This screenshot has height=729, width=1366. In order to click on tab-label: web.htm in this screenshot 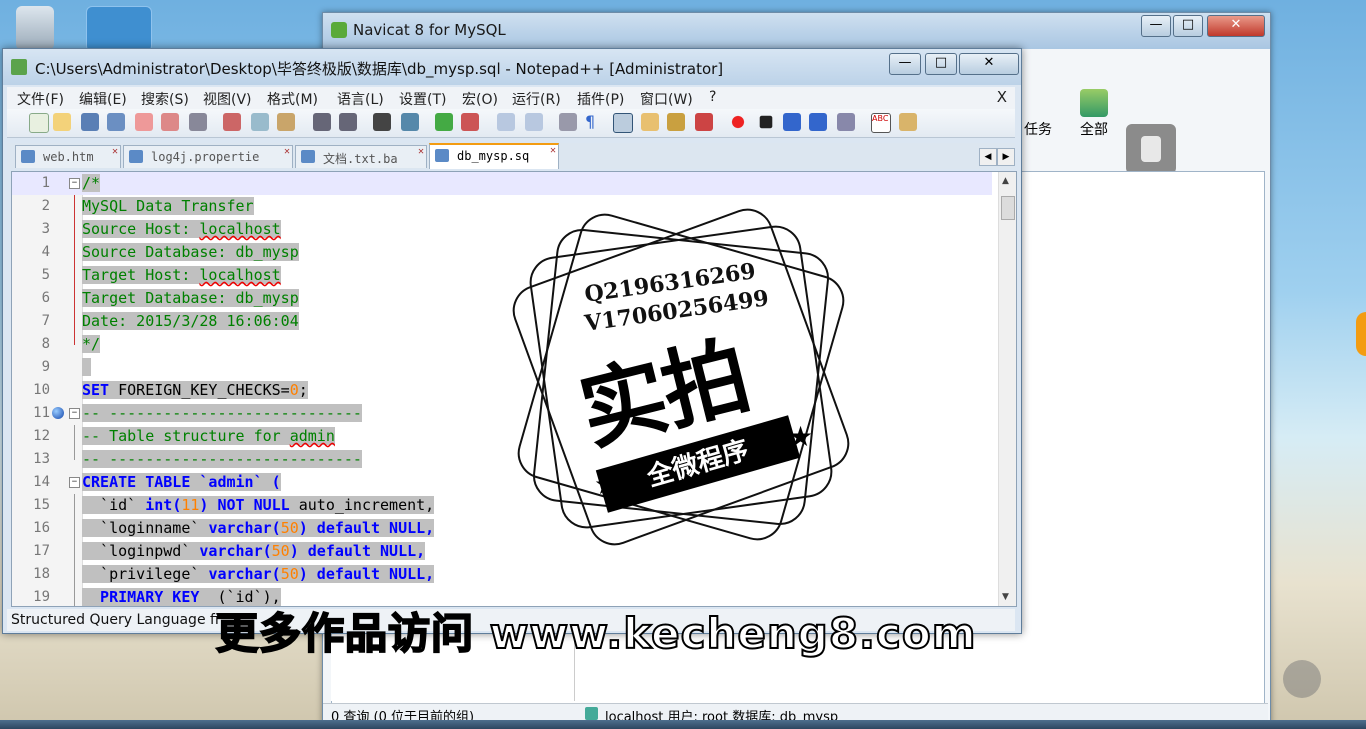, I will do `click(68, 157)`.